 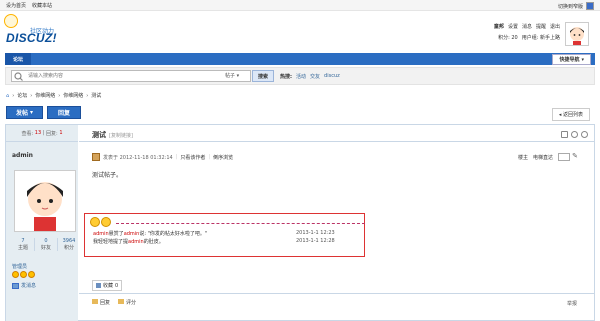 I want to click on post-actions: 回复 评分, so click(x=114, y=302).